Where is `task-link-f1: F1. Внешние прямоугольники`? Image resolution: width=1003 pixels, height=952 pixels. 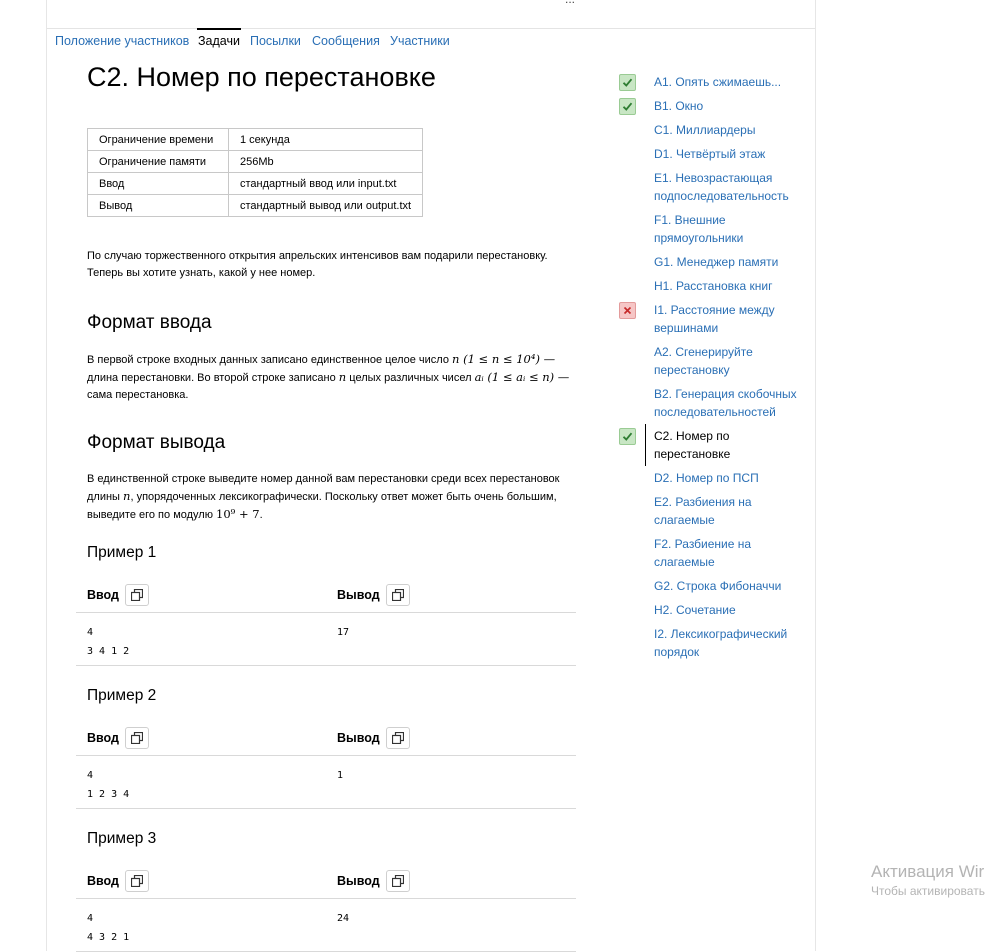
task-link-f1: F1. Внешние прямоугольники is located at coordinates (729, 229).